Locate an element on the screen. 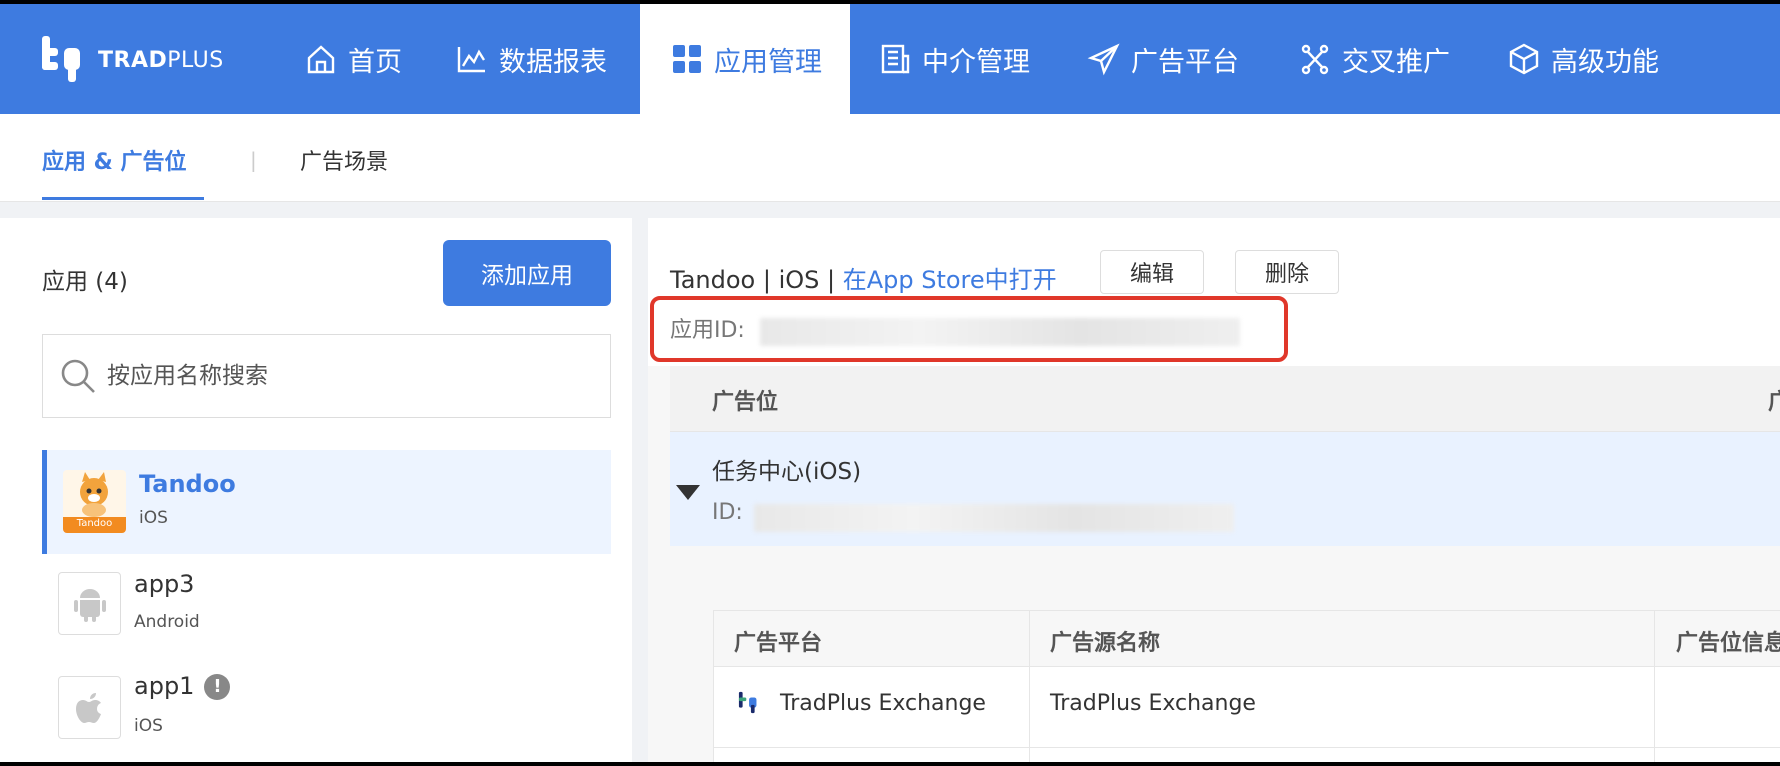 This screenshot has width=1780, height=766. redacted-adslot-id is located at coordinates (994, 518).